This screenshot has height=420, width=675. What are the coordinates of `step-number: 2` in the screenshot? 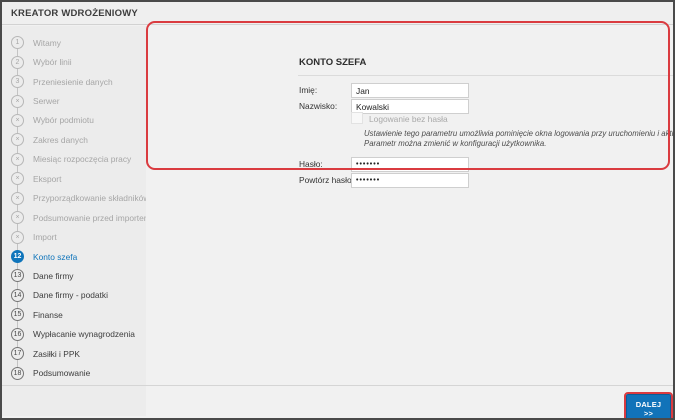 It's located at (17, 62).